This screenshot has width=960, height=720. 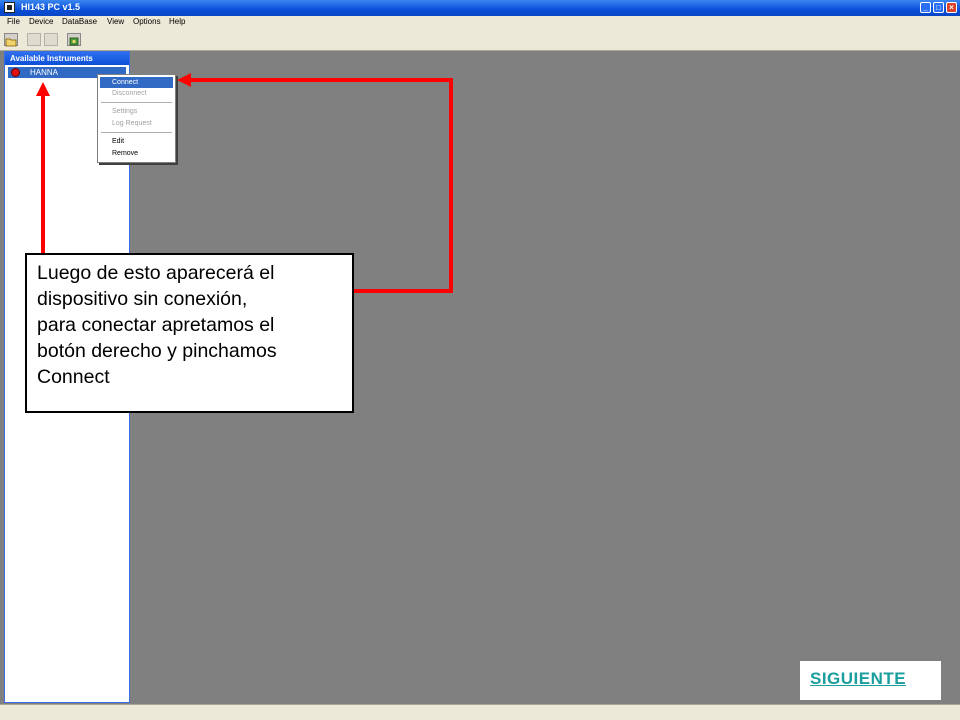 What do you see at coordinates (43, 89) in the screenshot?
I see `arrow-up-head-icon` at bounding box center [43, 89].